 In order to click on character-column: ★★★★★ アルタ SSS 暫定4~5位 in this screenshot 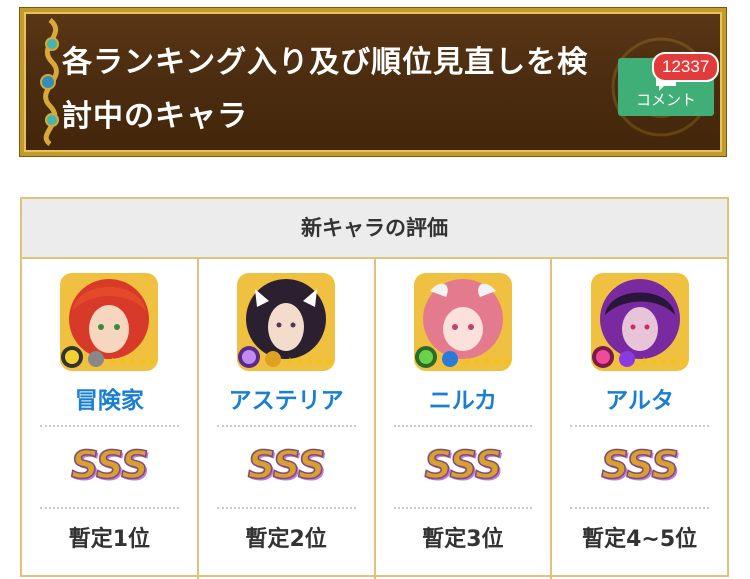, I will do `click(639, 419)`.